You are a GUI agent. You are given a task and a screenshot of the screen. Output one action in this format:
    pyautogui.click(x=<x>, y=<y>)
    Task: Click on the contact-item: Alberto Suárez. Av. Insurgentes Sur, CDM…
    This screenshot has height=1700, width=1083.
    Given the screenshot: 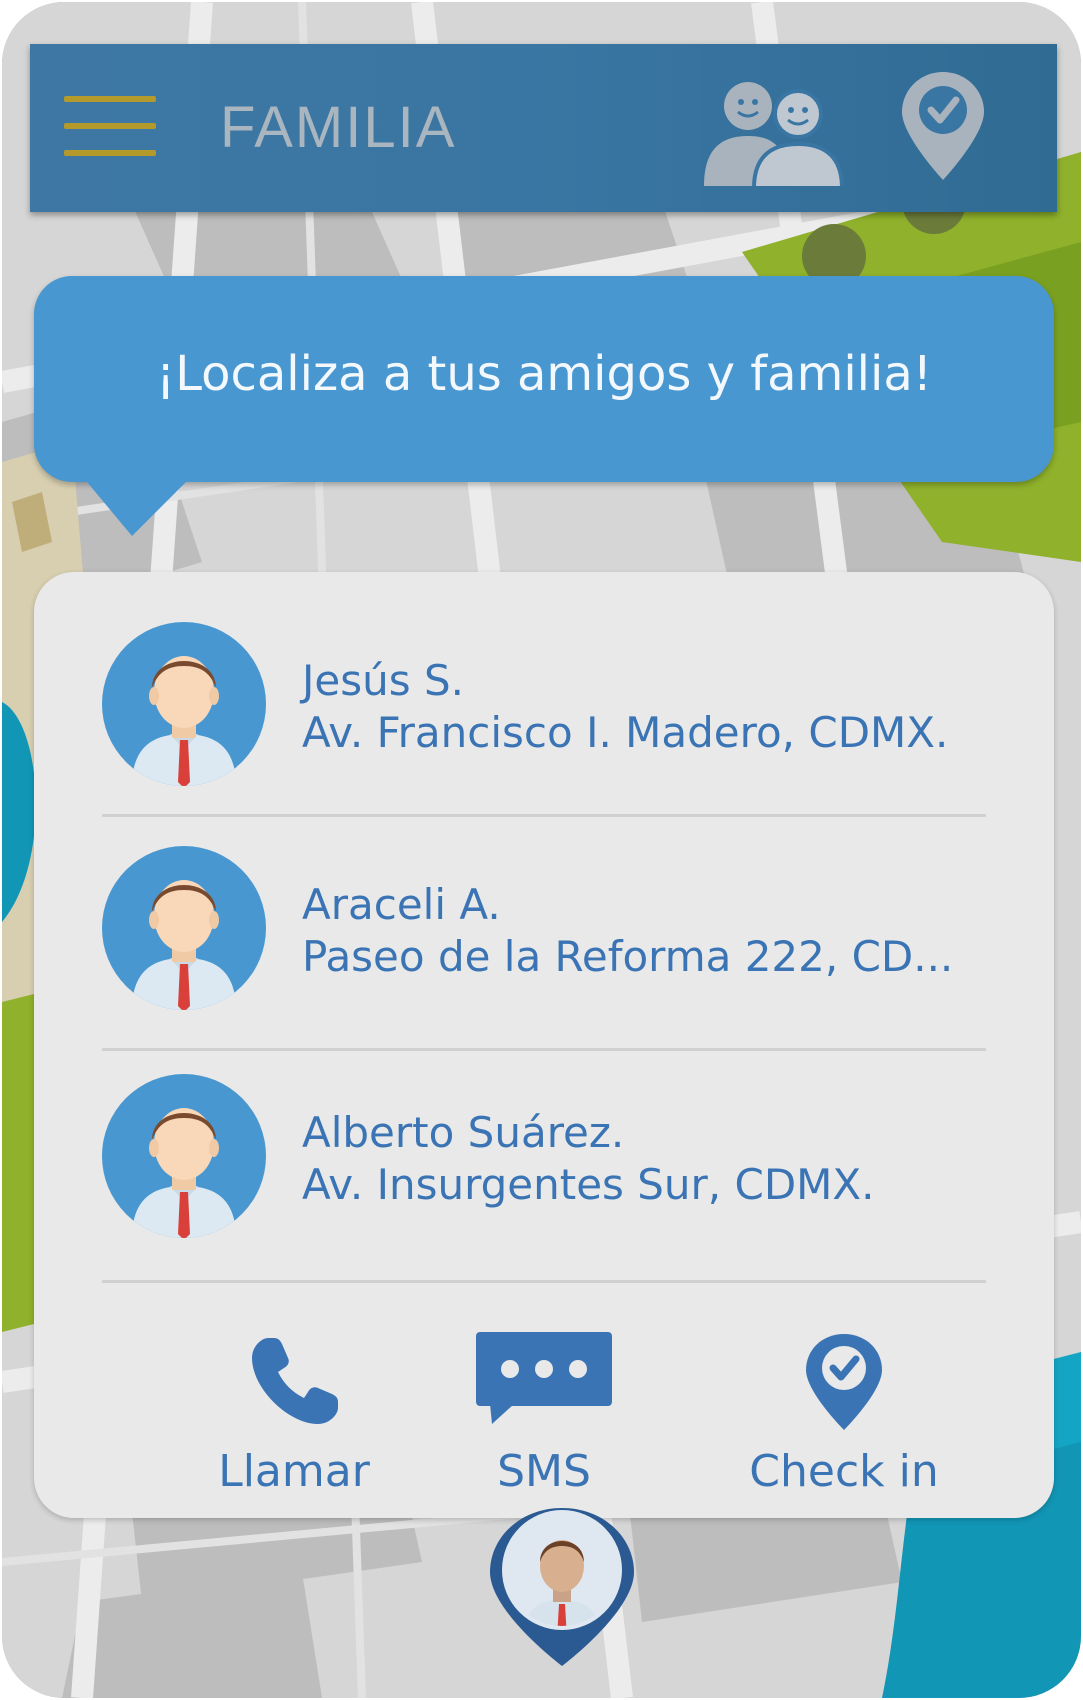 What is the action you would take?
    pyautogui.click(x=544, y=1184)
    